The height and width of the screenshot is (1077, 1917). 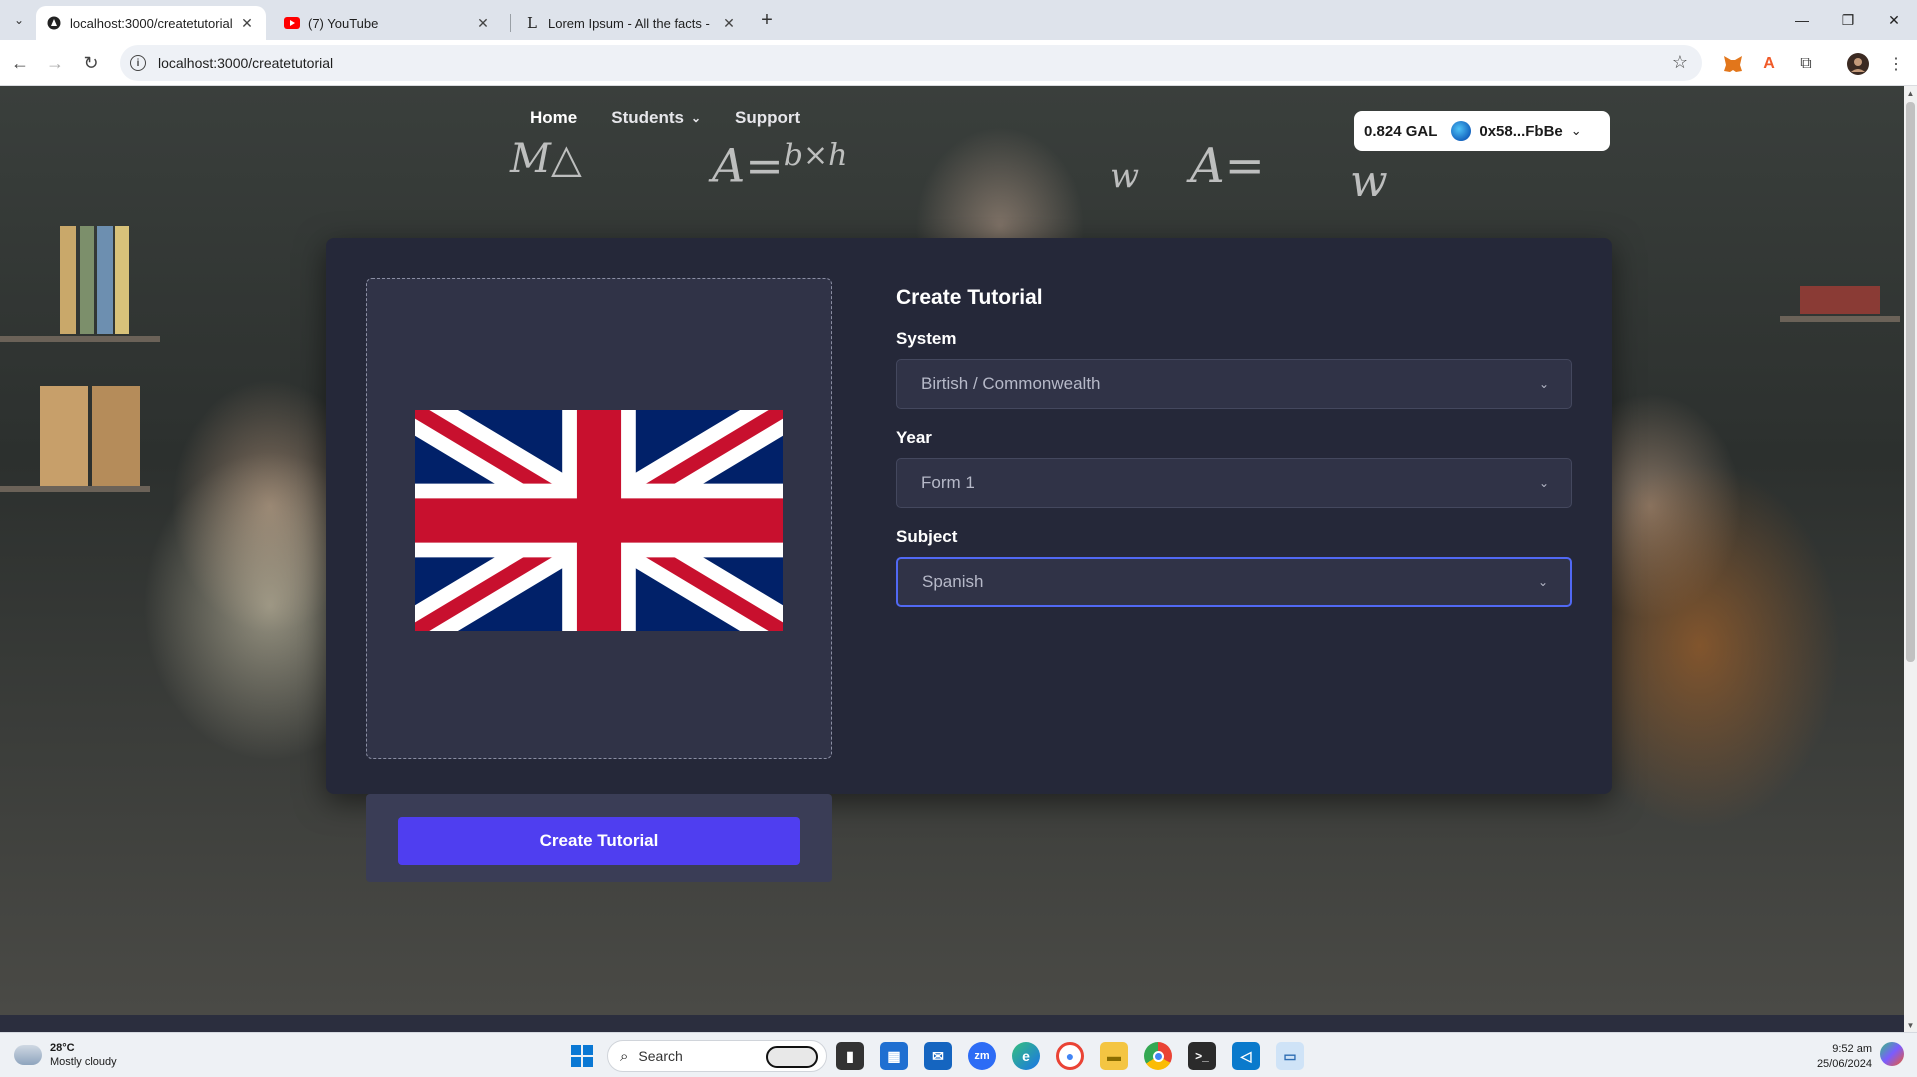 I want to click on nav-students-label: Students, so click(x=647, y=117).